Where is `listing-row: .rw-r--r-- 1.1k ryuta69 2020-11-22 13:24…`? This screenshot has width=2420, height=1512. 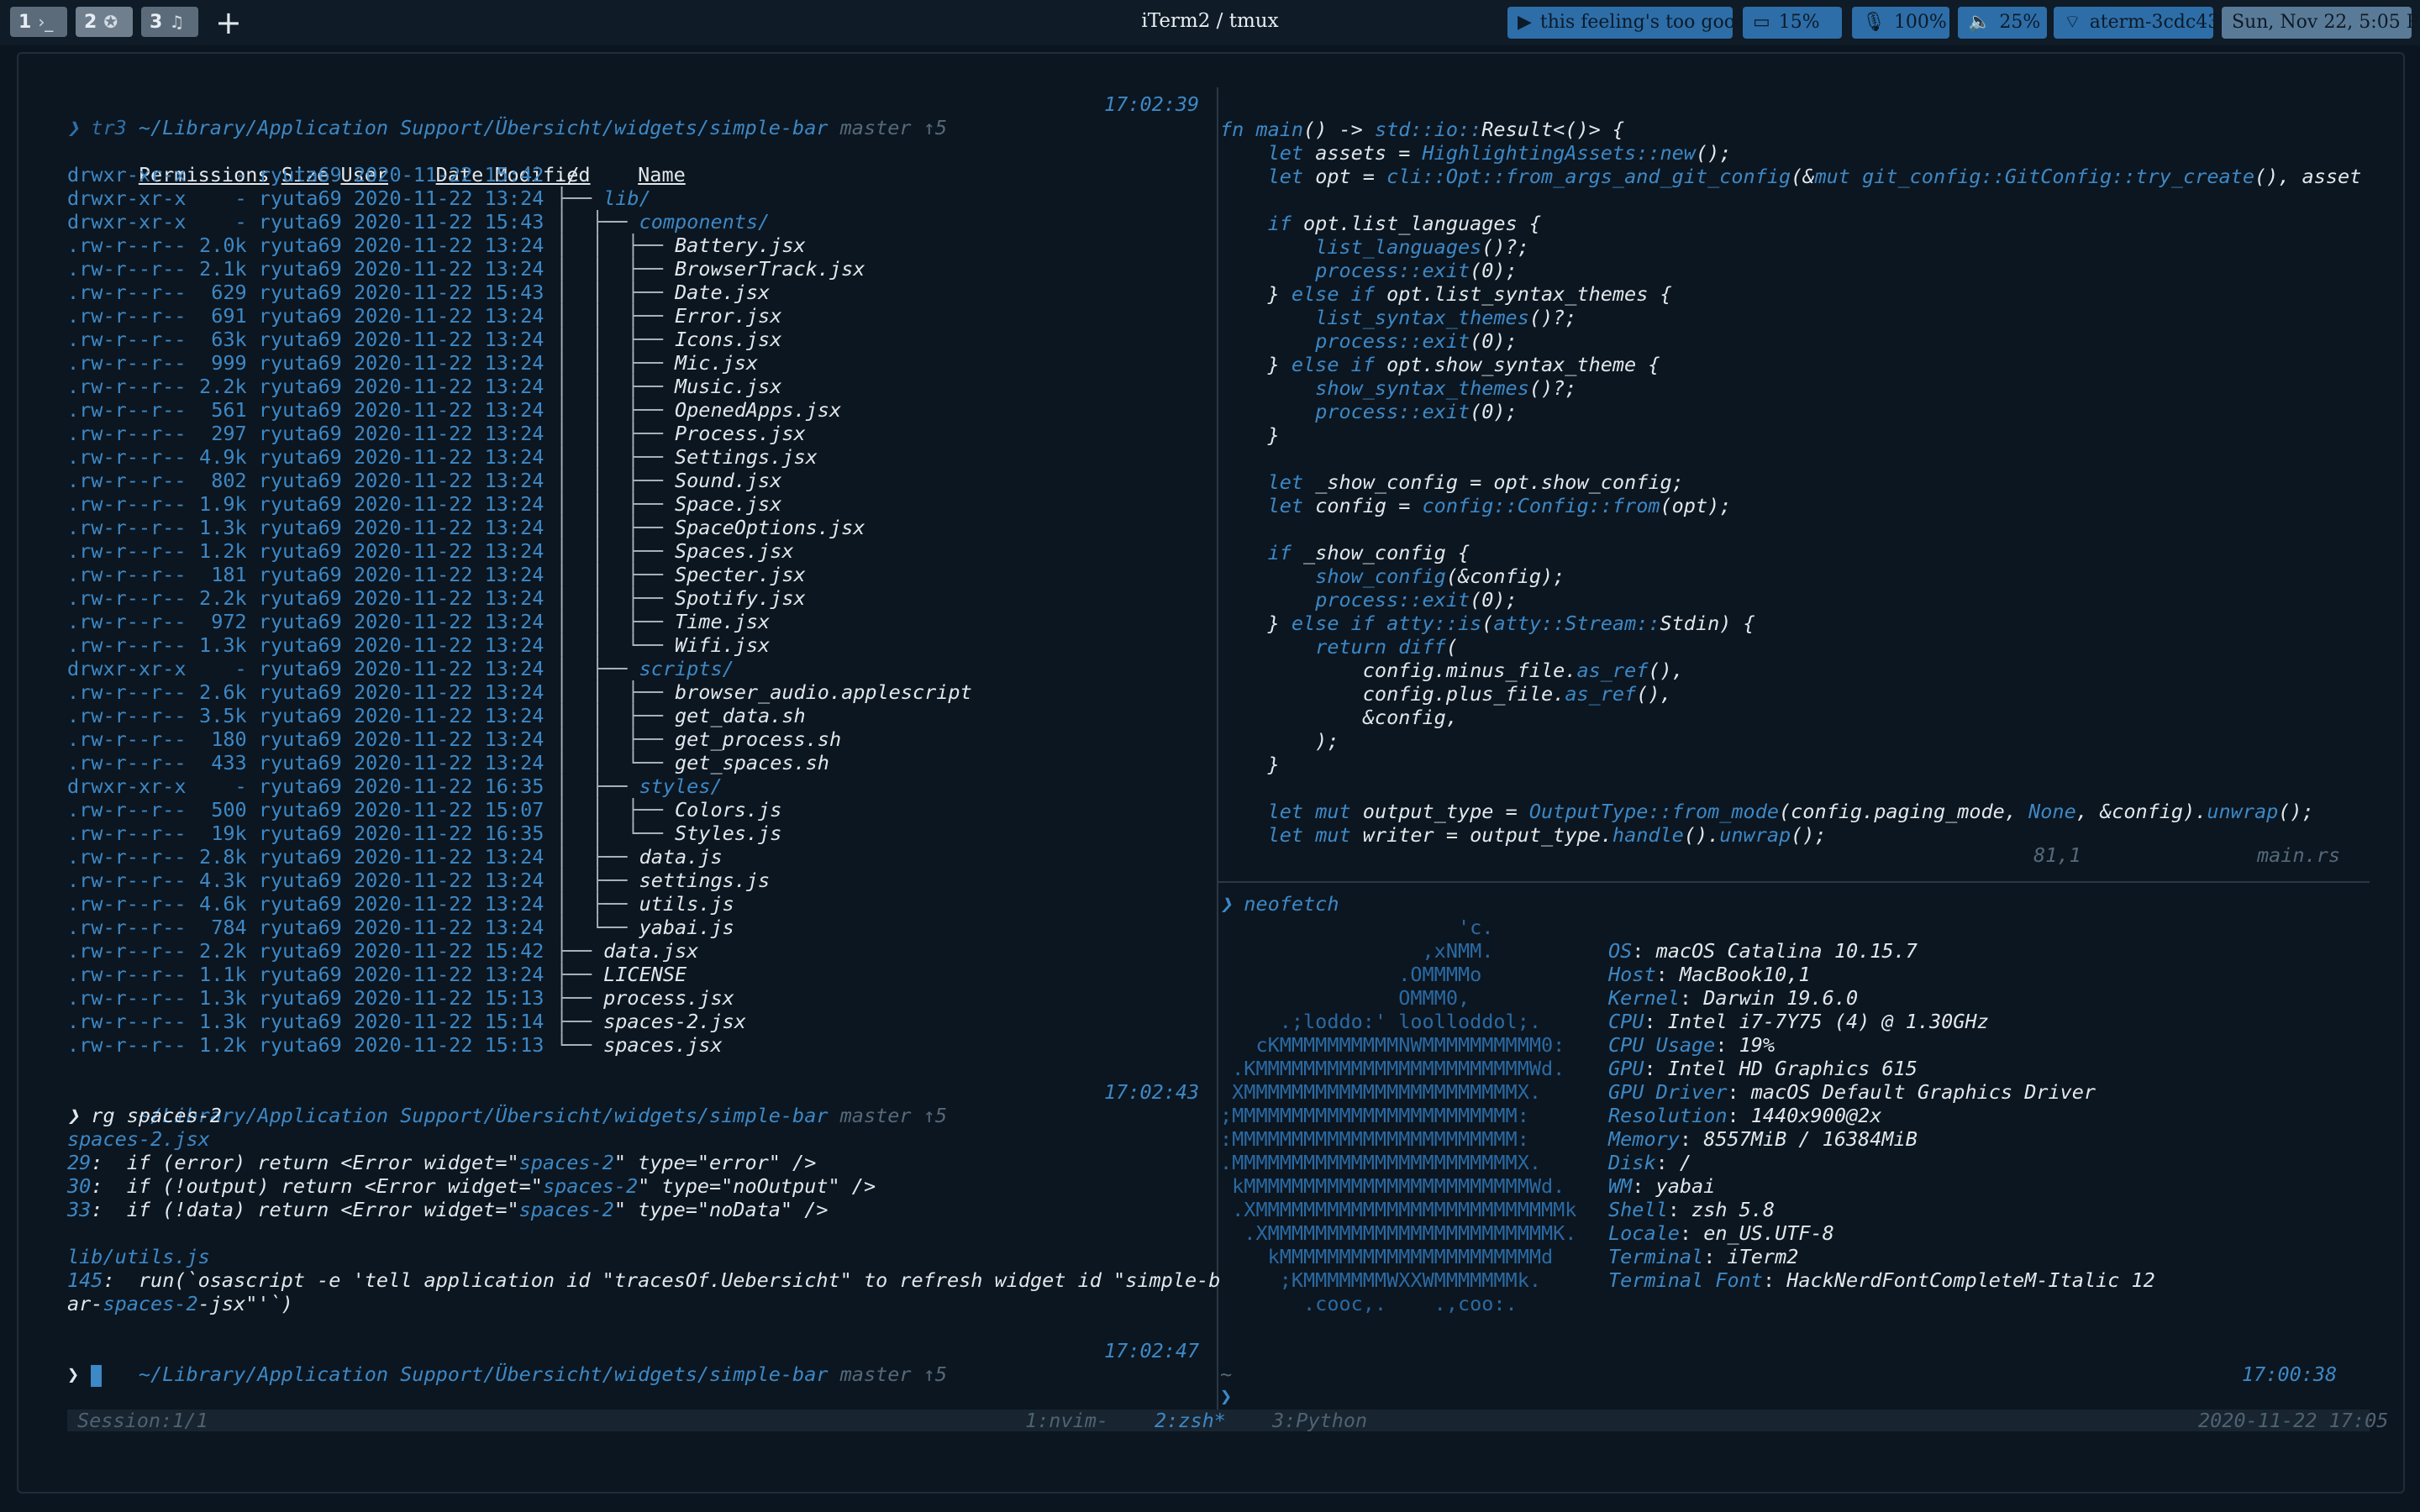 listing-row: .rw-r--r-- 1.1k ryuta69 2020-11-22 13:24… is located at coordinates (377, 974).